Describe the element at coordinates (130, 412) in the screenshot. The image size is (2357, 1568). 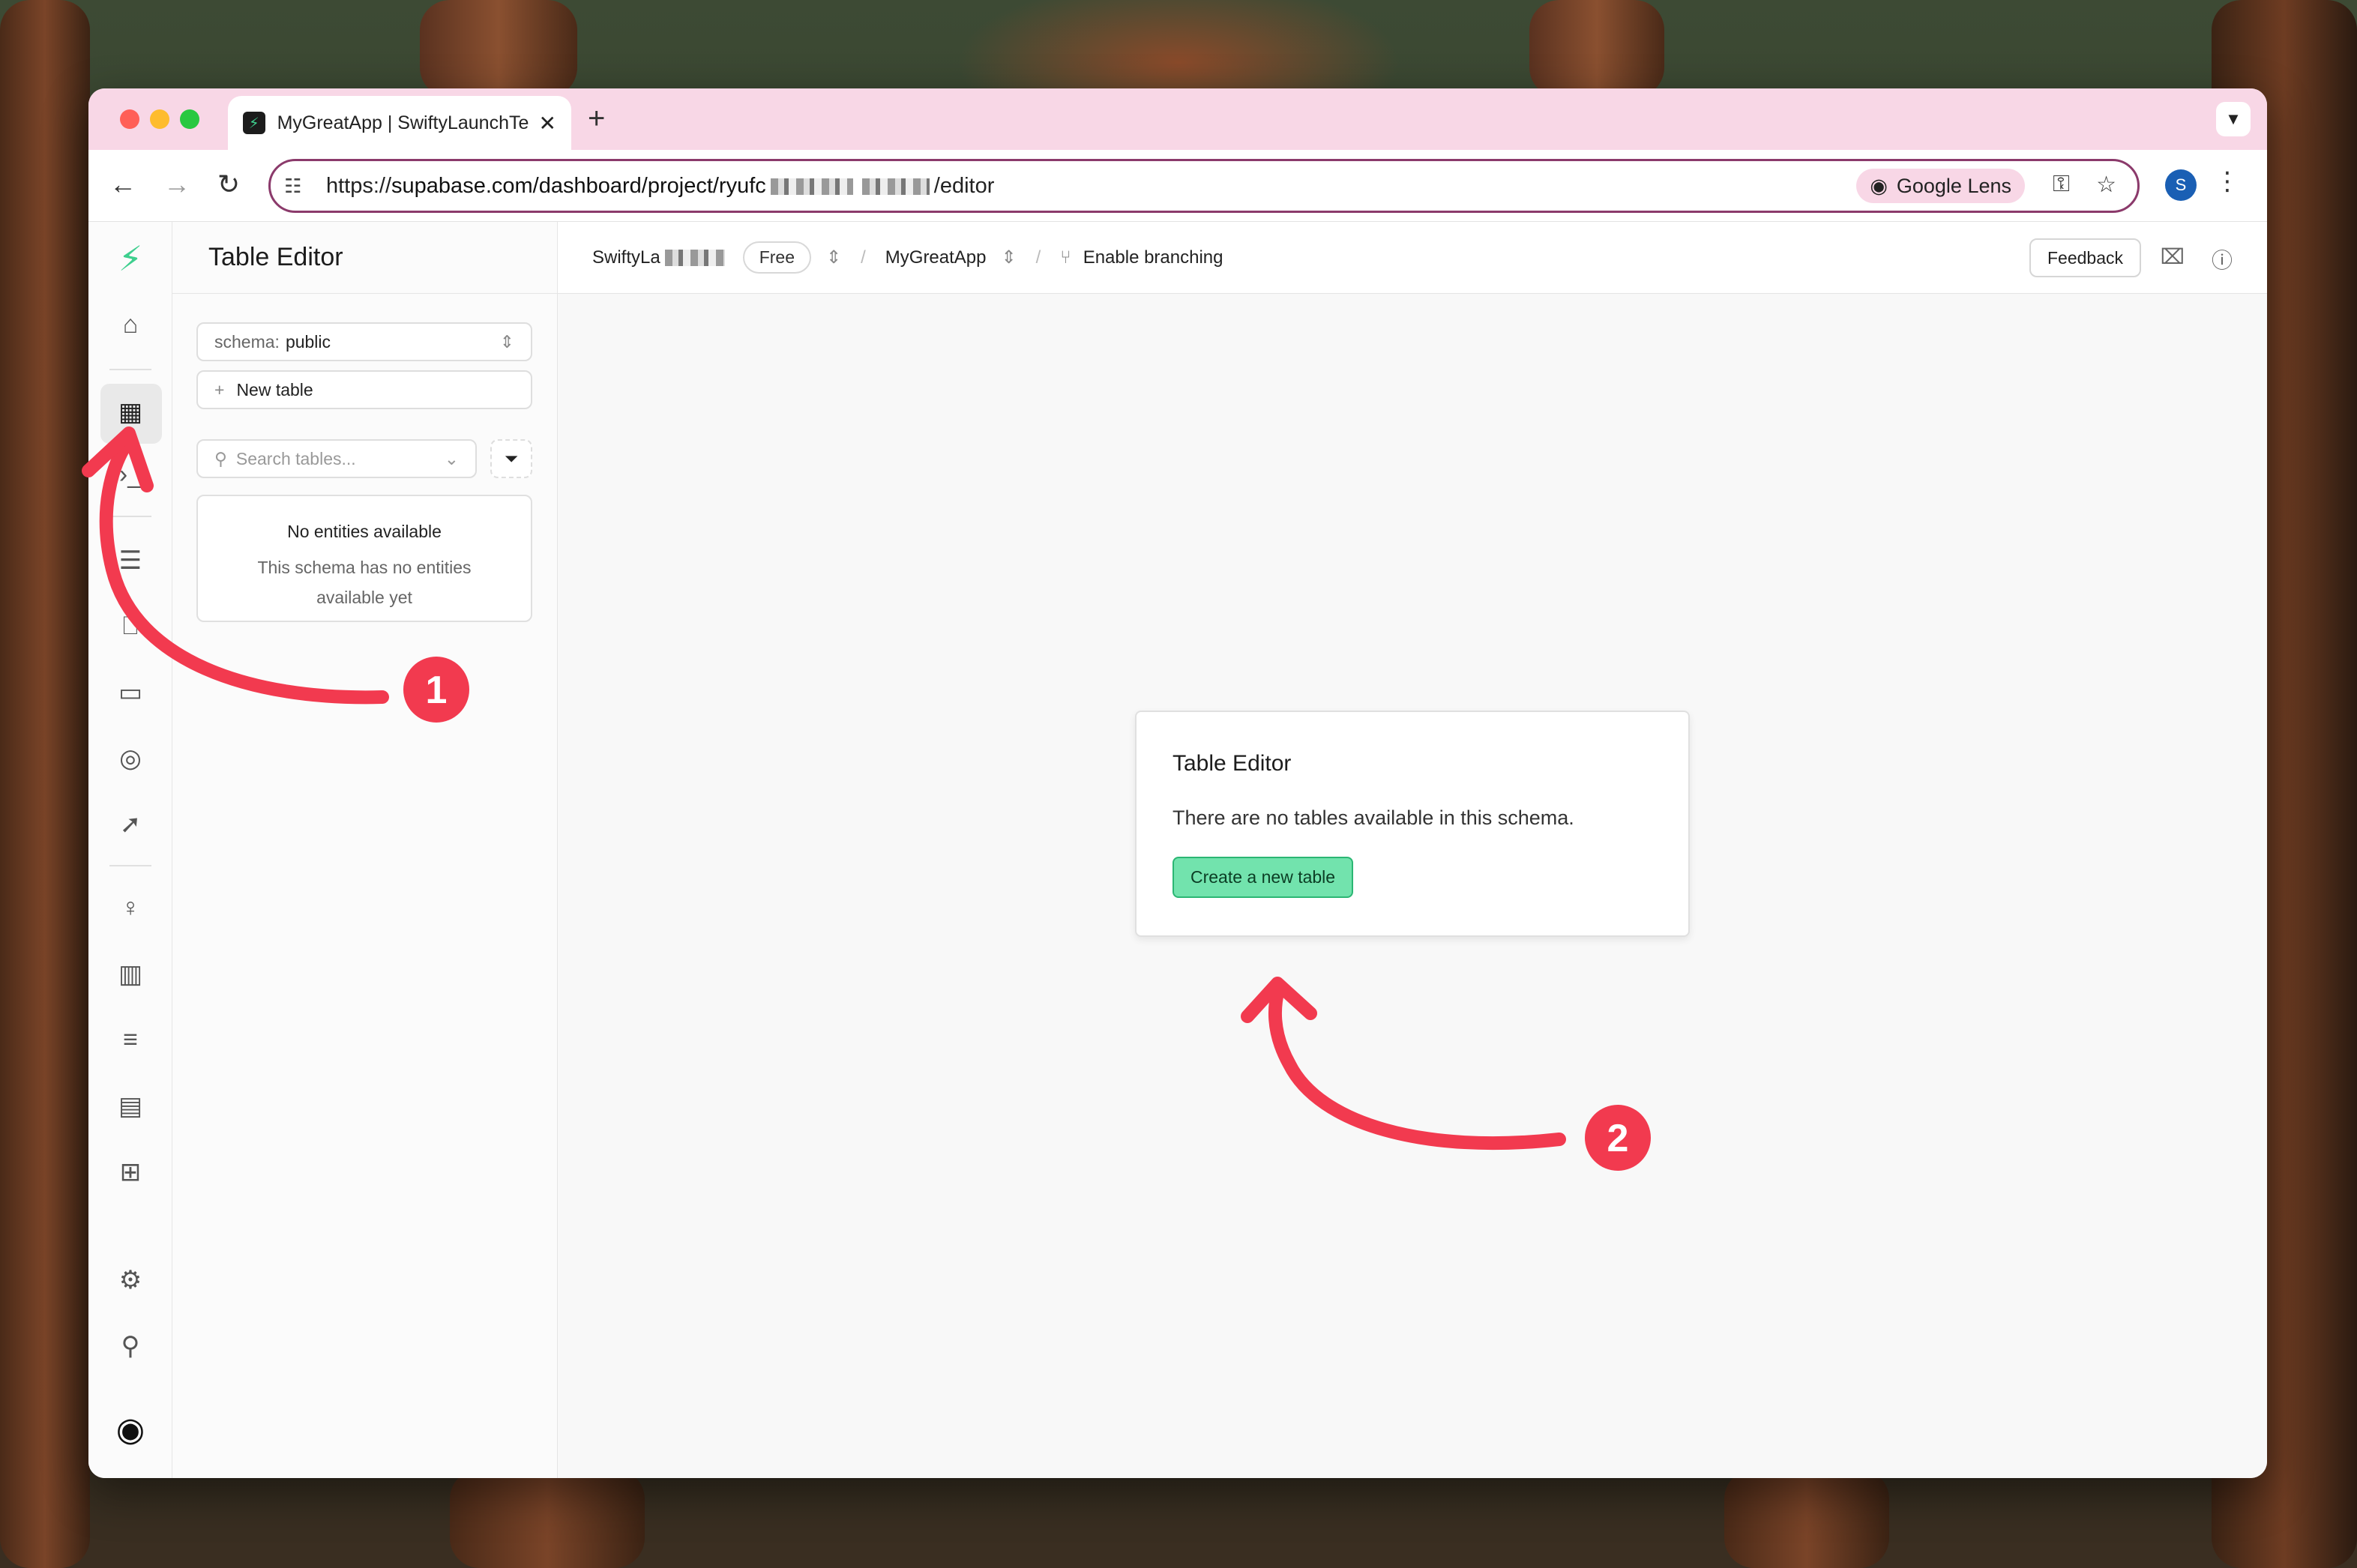
I see `table-editor-icon: ▦` at that location.